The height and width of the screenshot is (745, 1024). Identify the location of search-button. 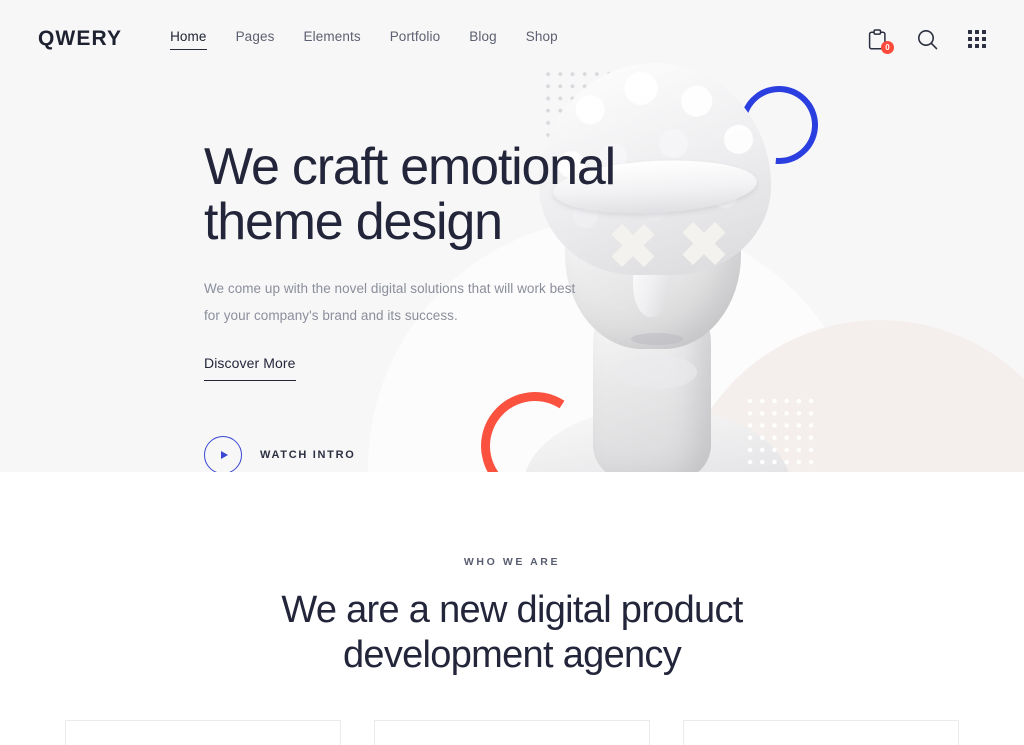
(927, 39).